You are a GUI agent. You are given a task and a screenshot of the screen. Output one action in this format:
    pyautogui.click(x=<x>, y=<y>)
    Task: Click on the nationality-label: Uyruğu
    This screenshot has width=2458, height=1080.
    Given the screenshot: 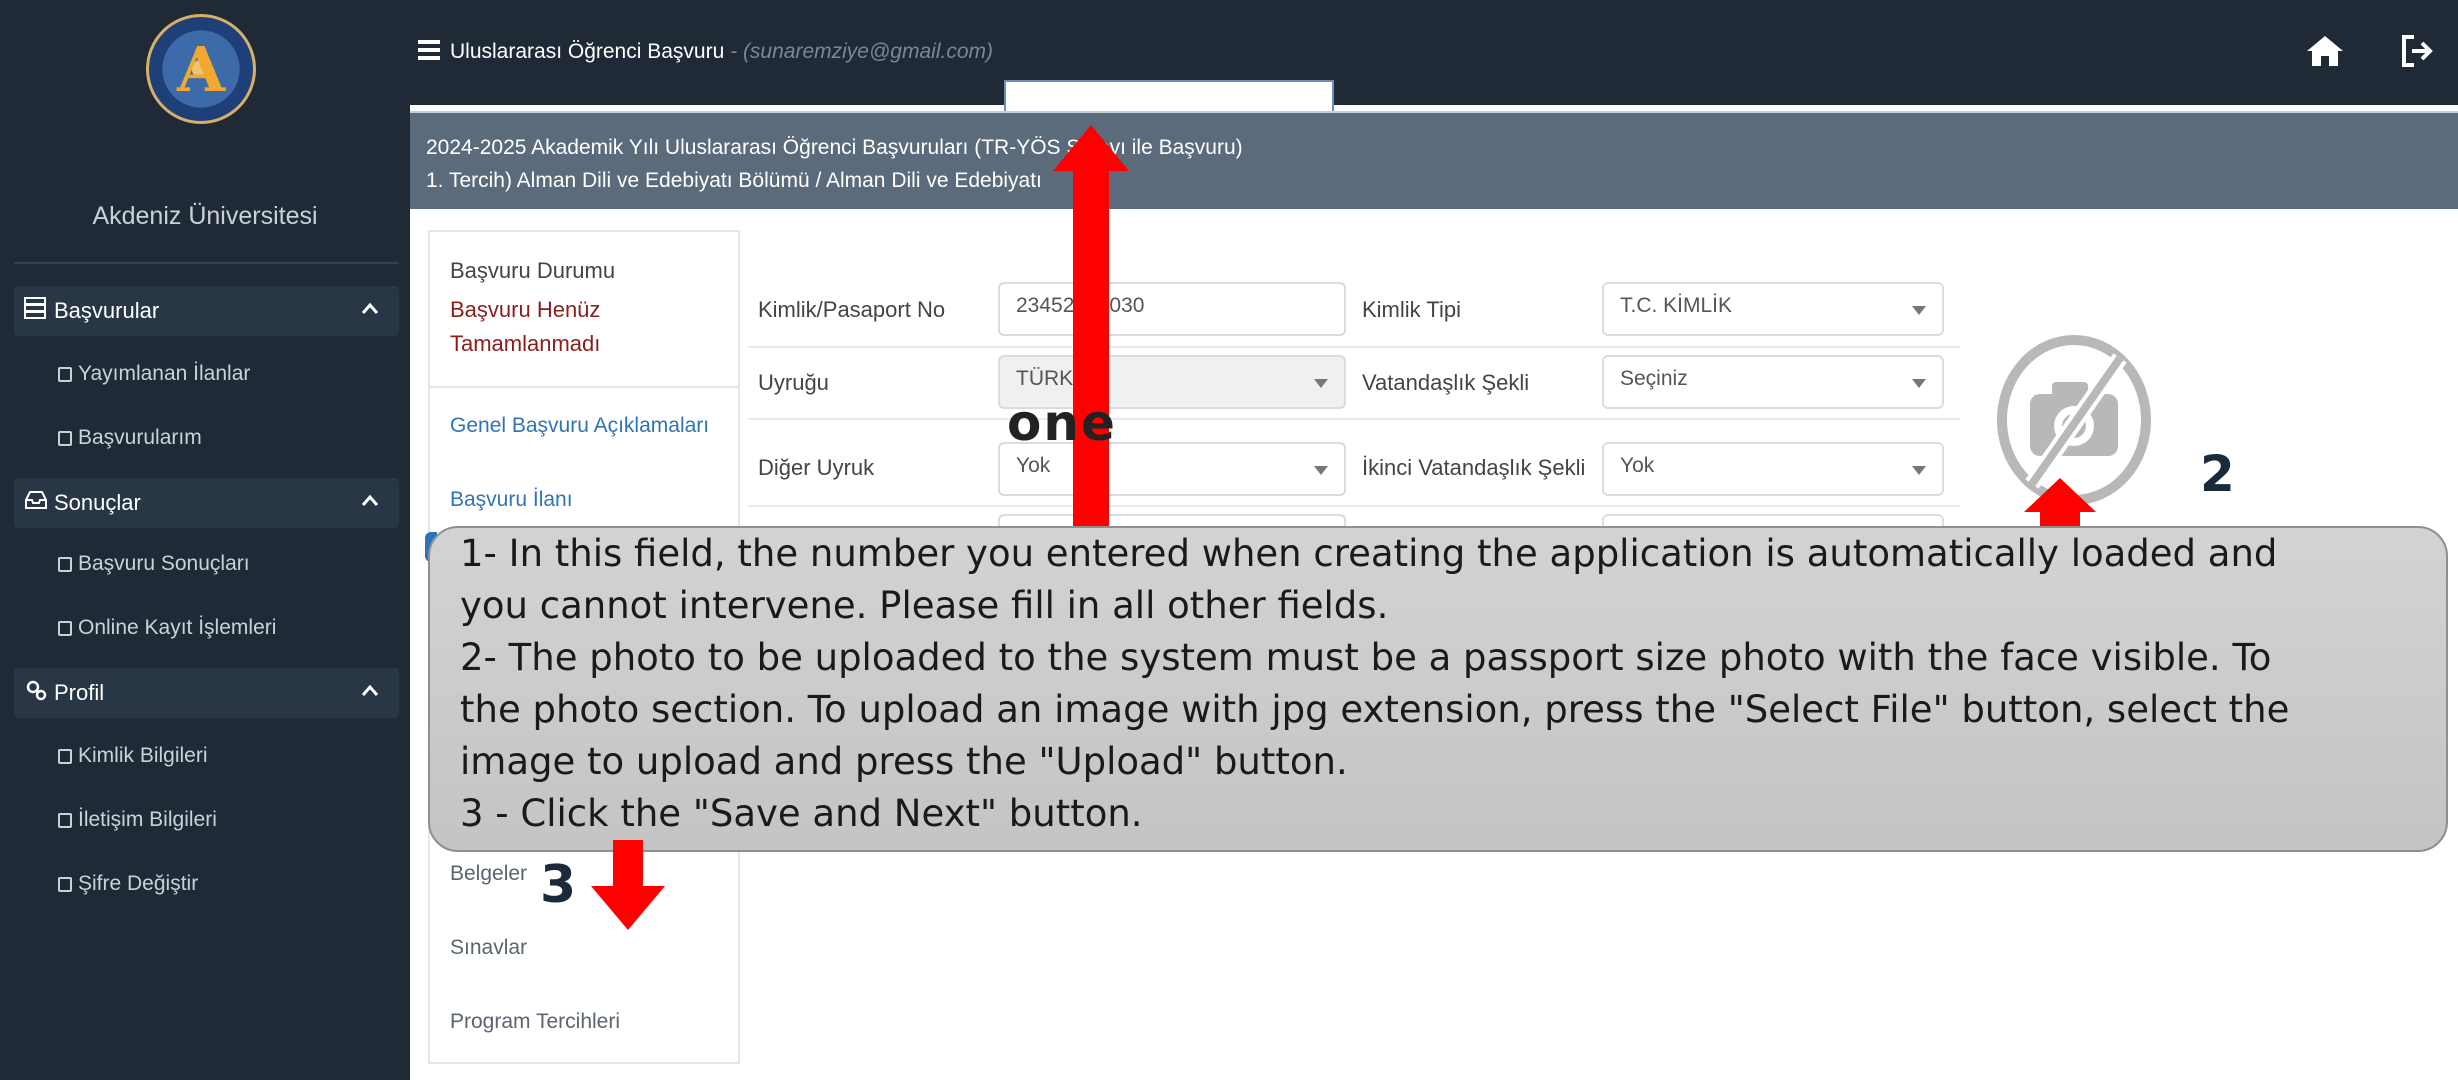 What is the action you would take?
    pyautogui.click(x=793, y=382)
    